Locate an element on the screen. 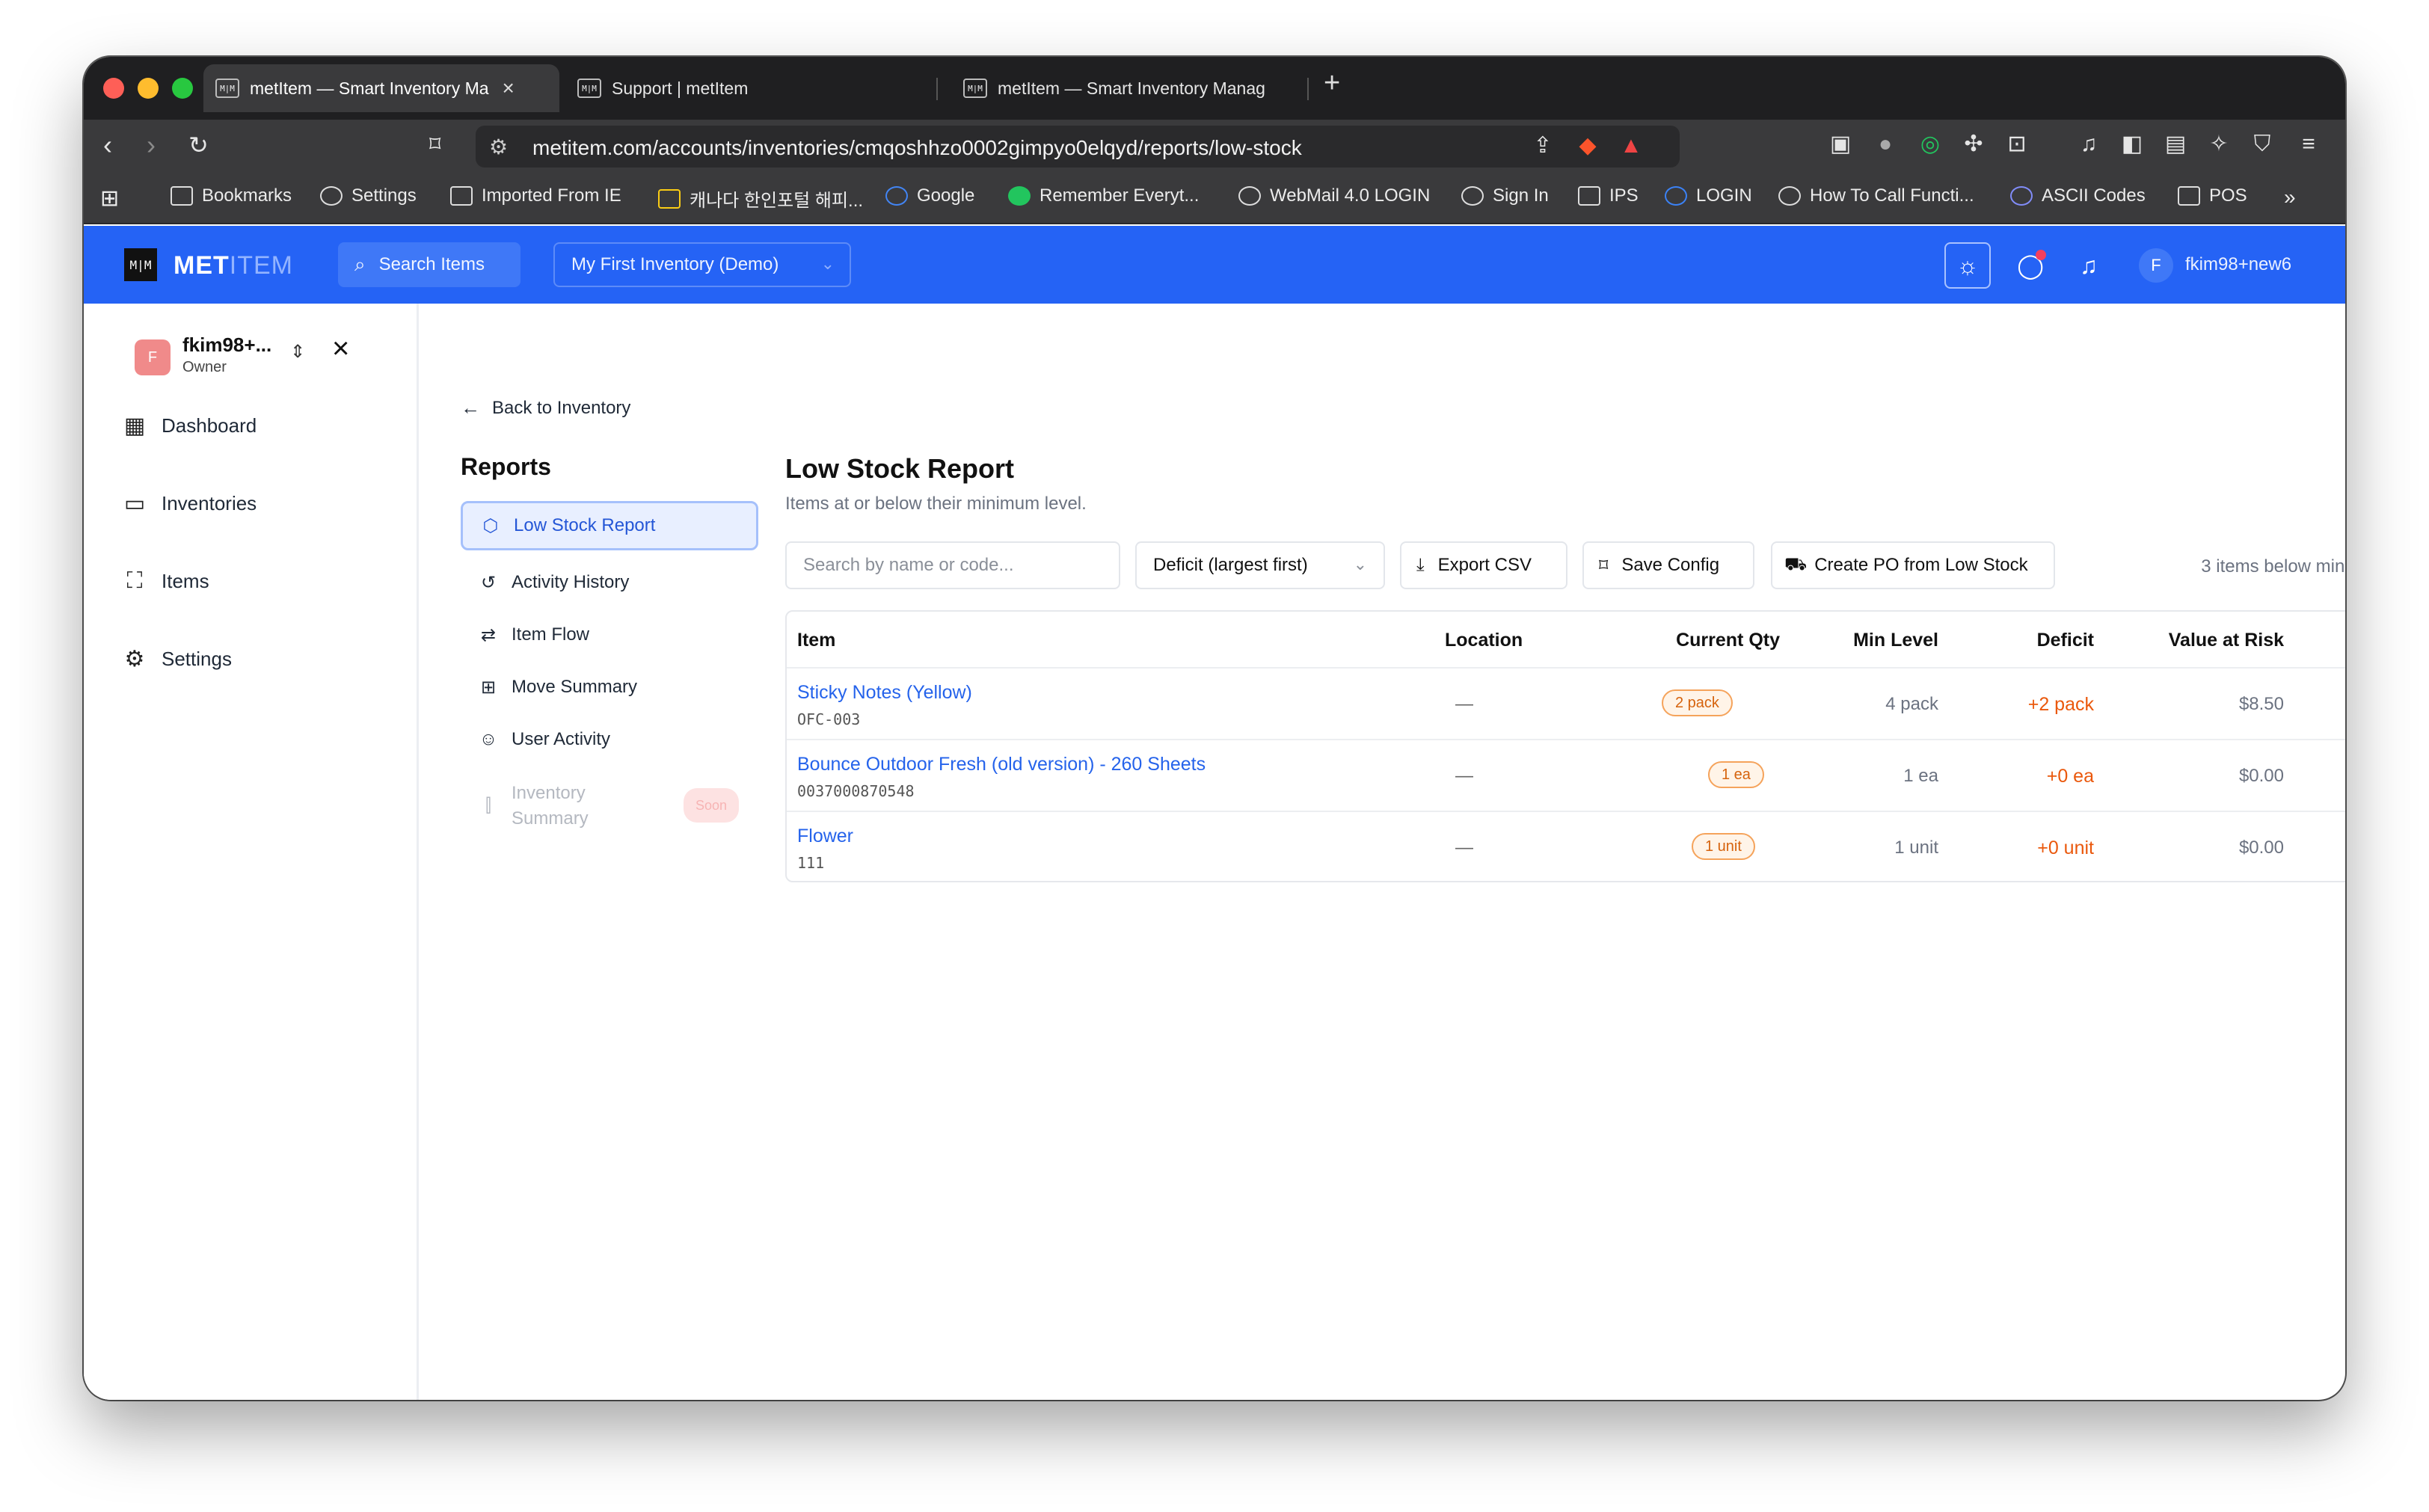 Image resolution: width=2429 pixels, height=1512 pixels. search-items-button: ⌕ Search Items is located at coordinates (429, 264).